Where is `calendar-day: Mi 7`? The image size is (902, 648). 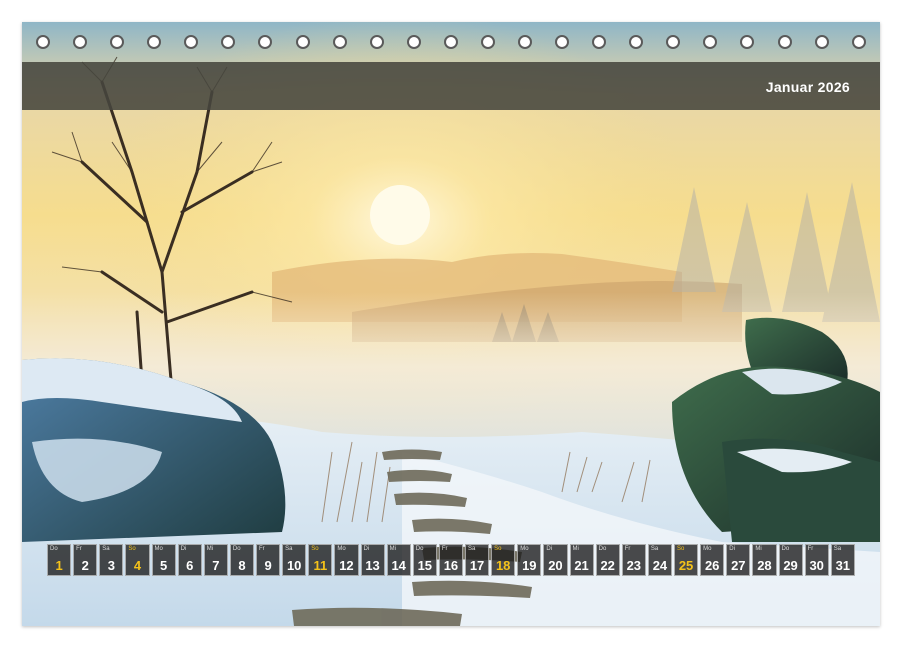 calendar-day: Mi 7 is located at coordinates (215, 560).